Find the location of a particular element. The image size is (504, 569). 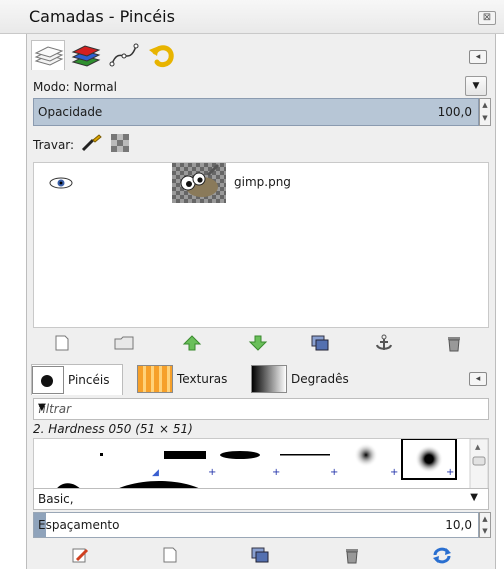

selected-brush-name: 2. Hardness 050 (51 × 51) is located at coordinates (113, 429).